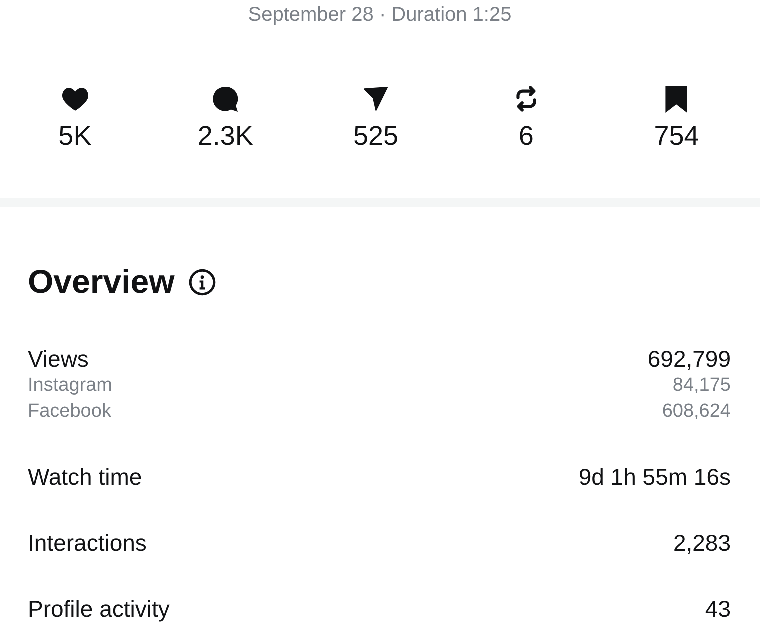 This screenshot has width=760, height=636. Describe the element at coordinates (70, 412) in the screenshot. I see `source-label: Facebook` at that location.